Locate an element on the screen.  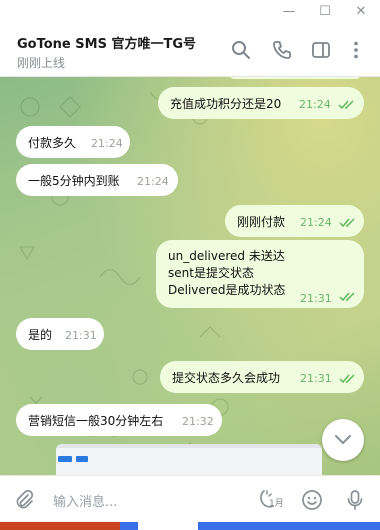
chat-header: GoTone SMS 官方唯一TG号 刚刚上线 is located at coordinates (190, 51).